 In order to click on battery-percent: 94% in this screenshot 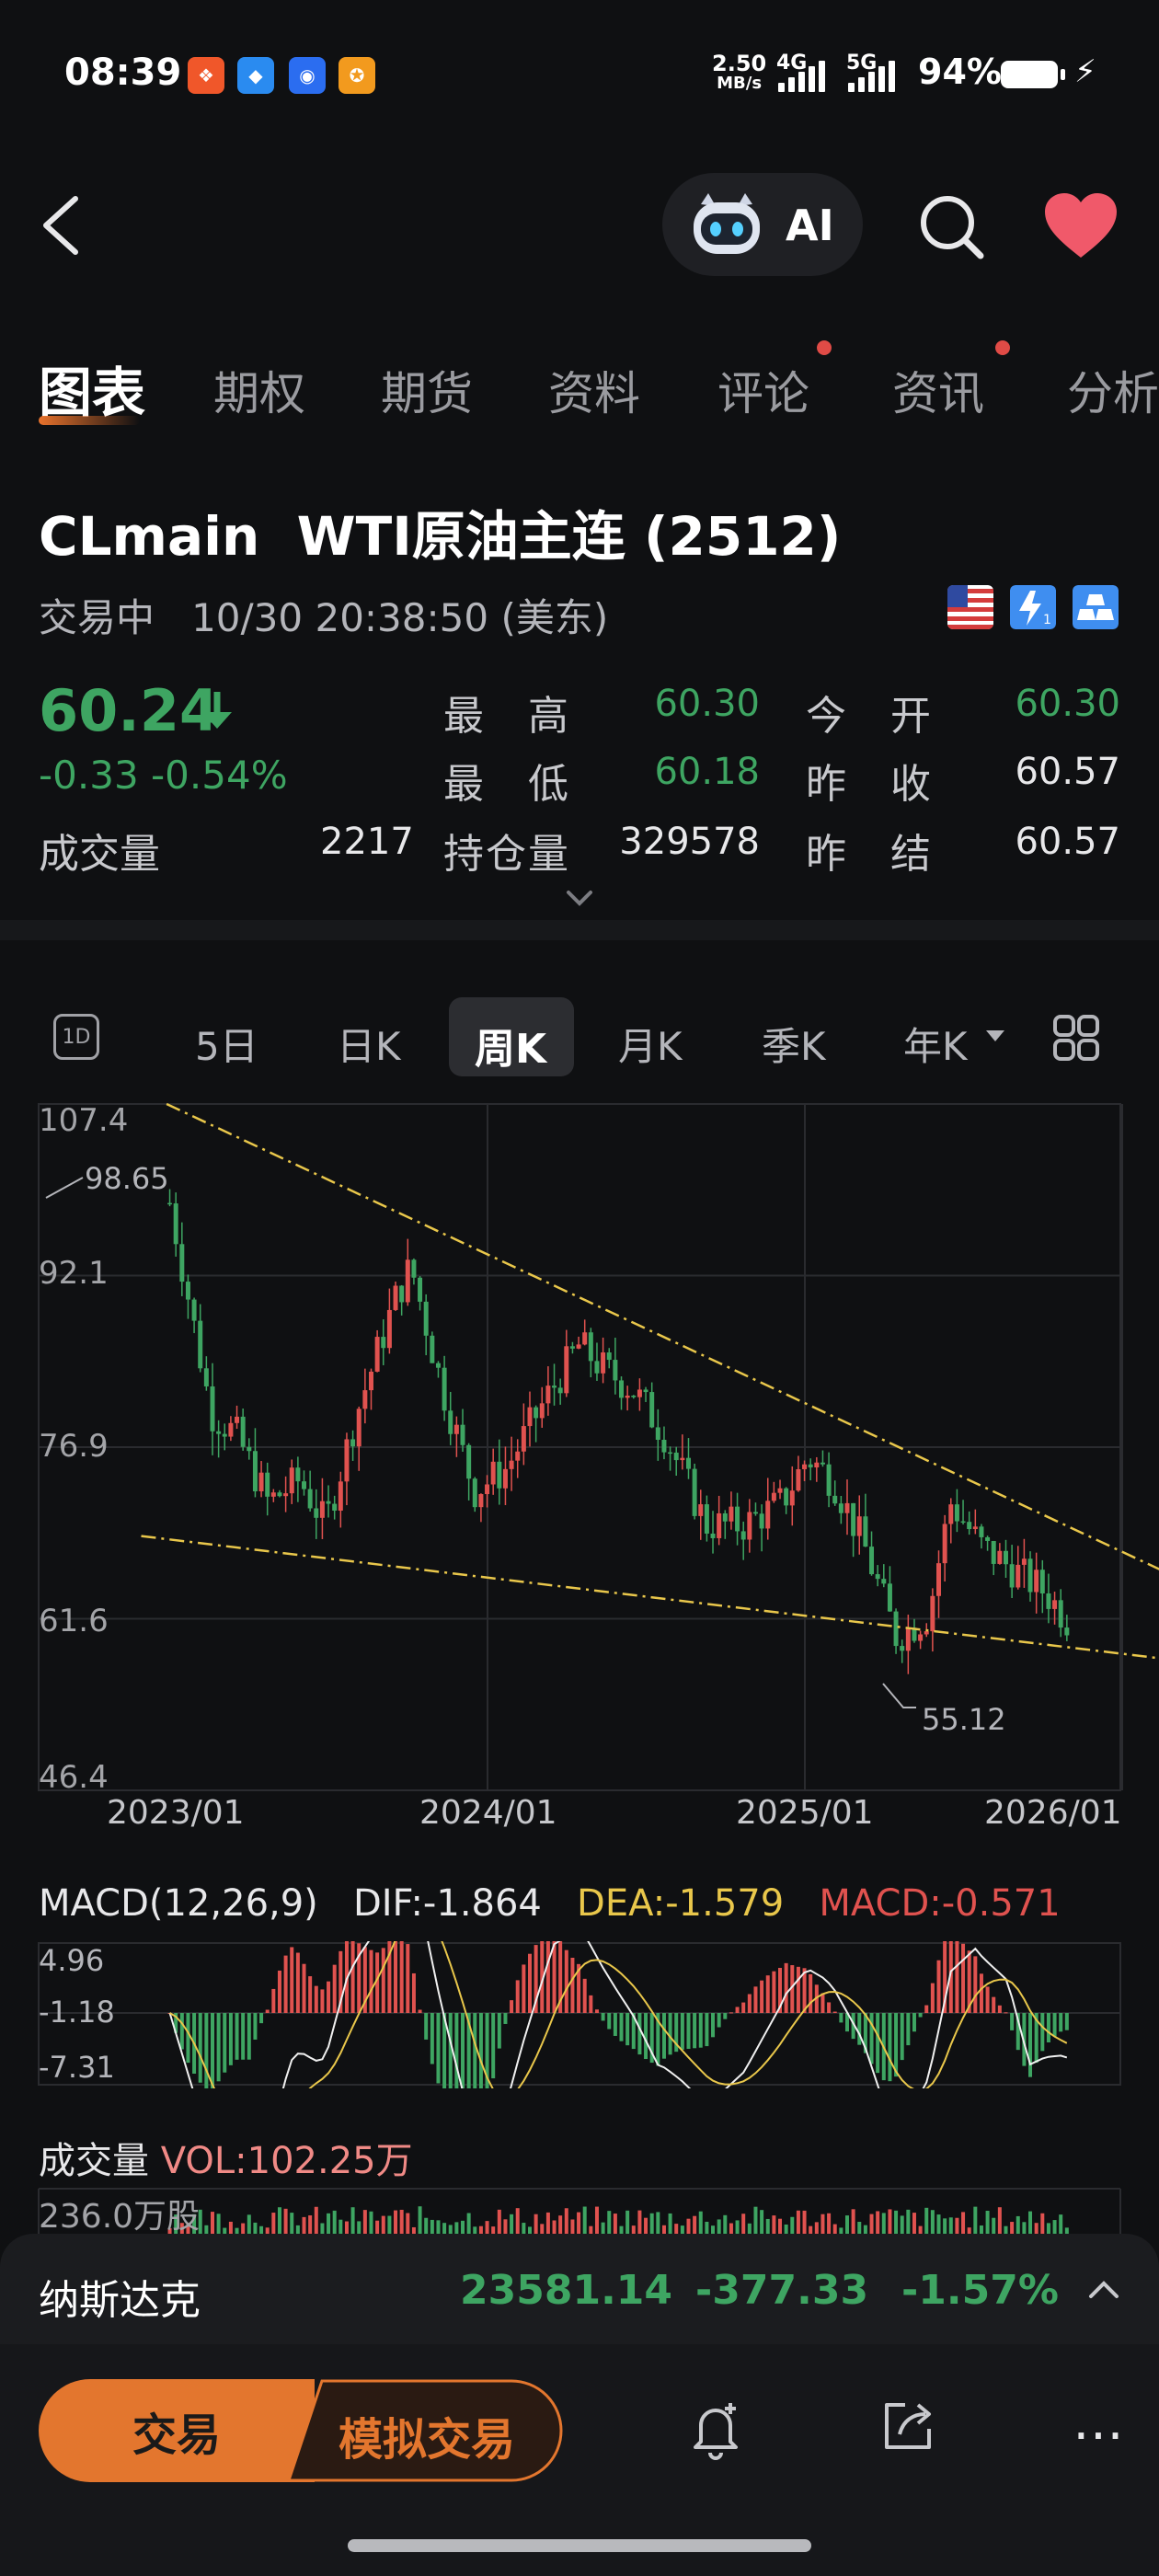, I will do `click(960, 72)`.